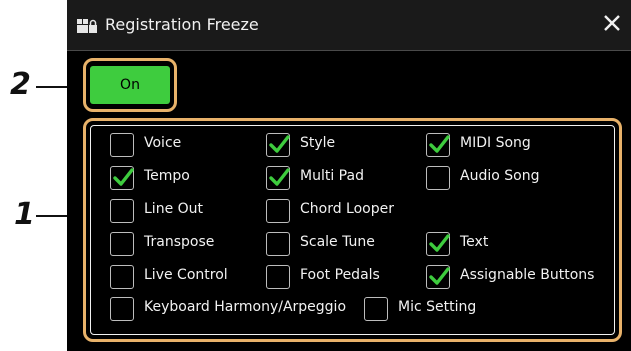 The height and width of the screenshot is (351, 631). I want to click on option-label: Chord Looper, so click(347, 209).